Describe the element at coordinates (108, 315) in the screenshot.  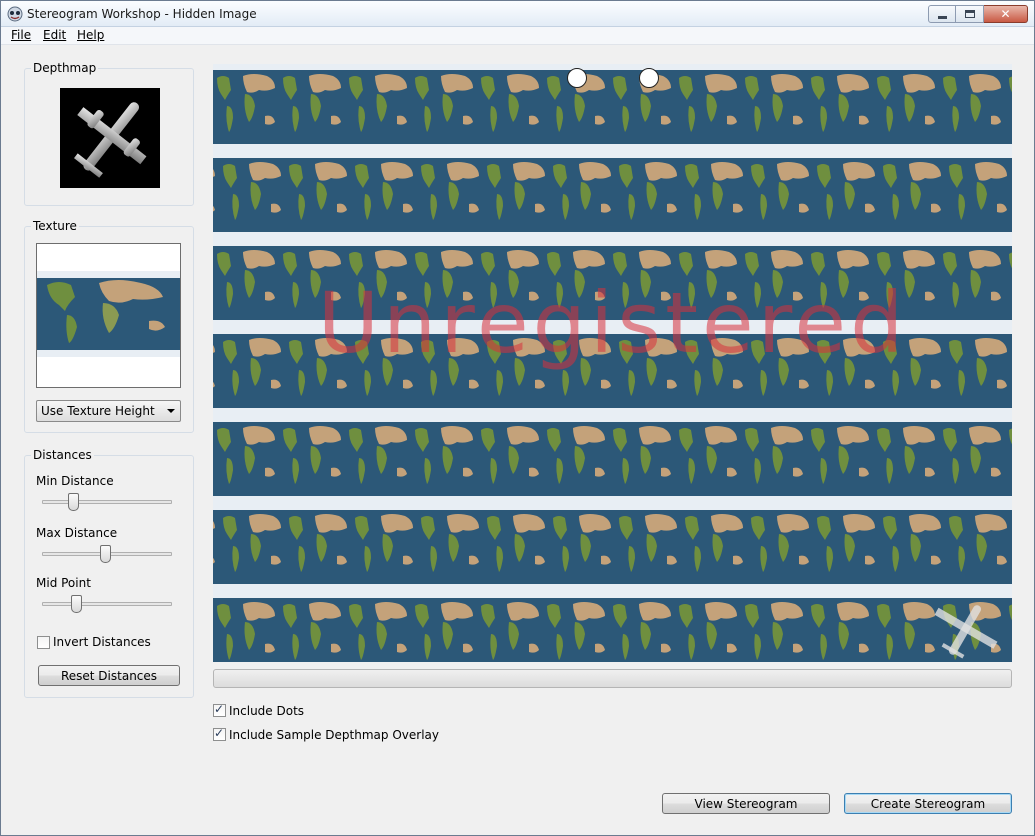
I see `texture-preview` at that location.